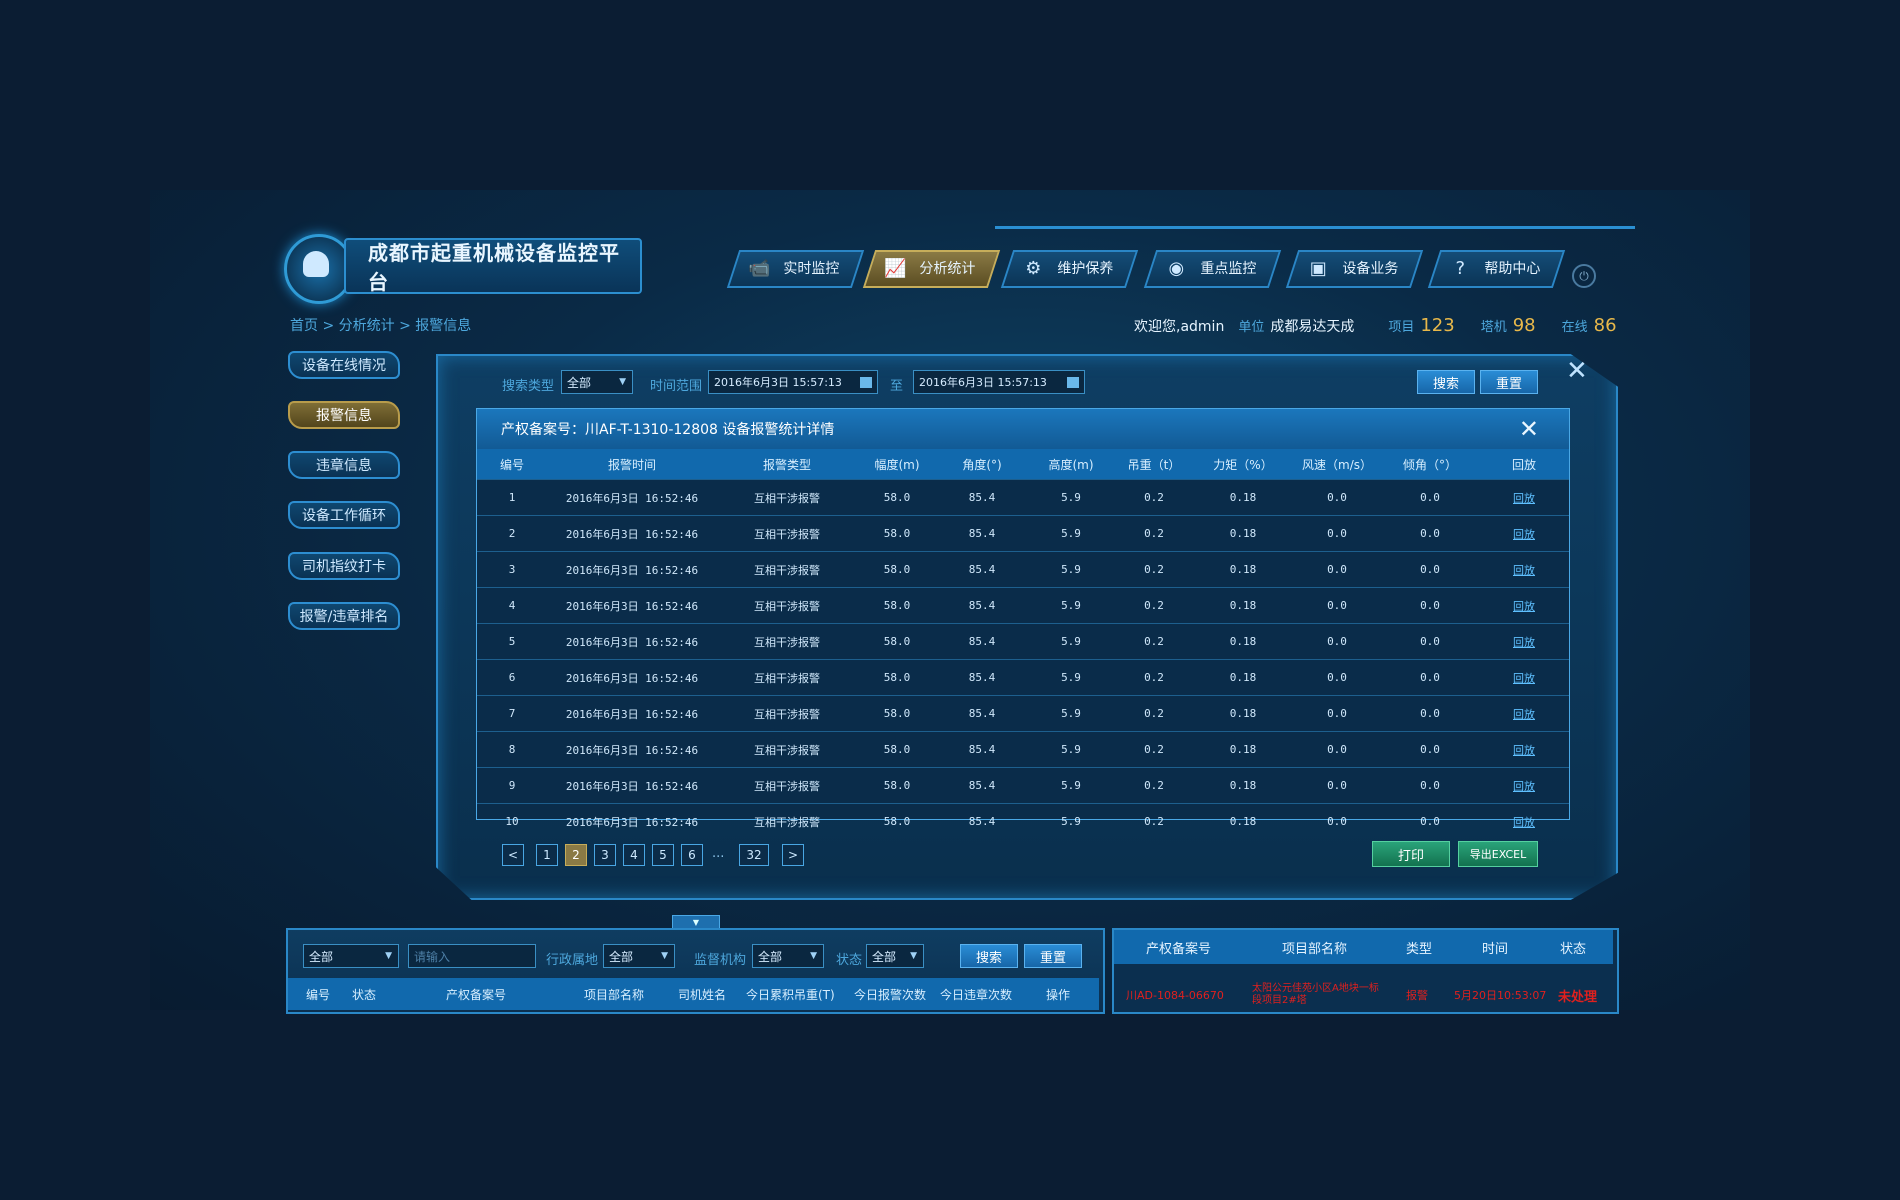 The width and height of the screenshot is (1900, 1200). Describe the element at coordinates (605, 855) in the screenshot. I see `page-button: 3` at that location.